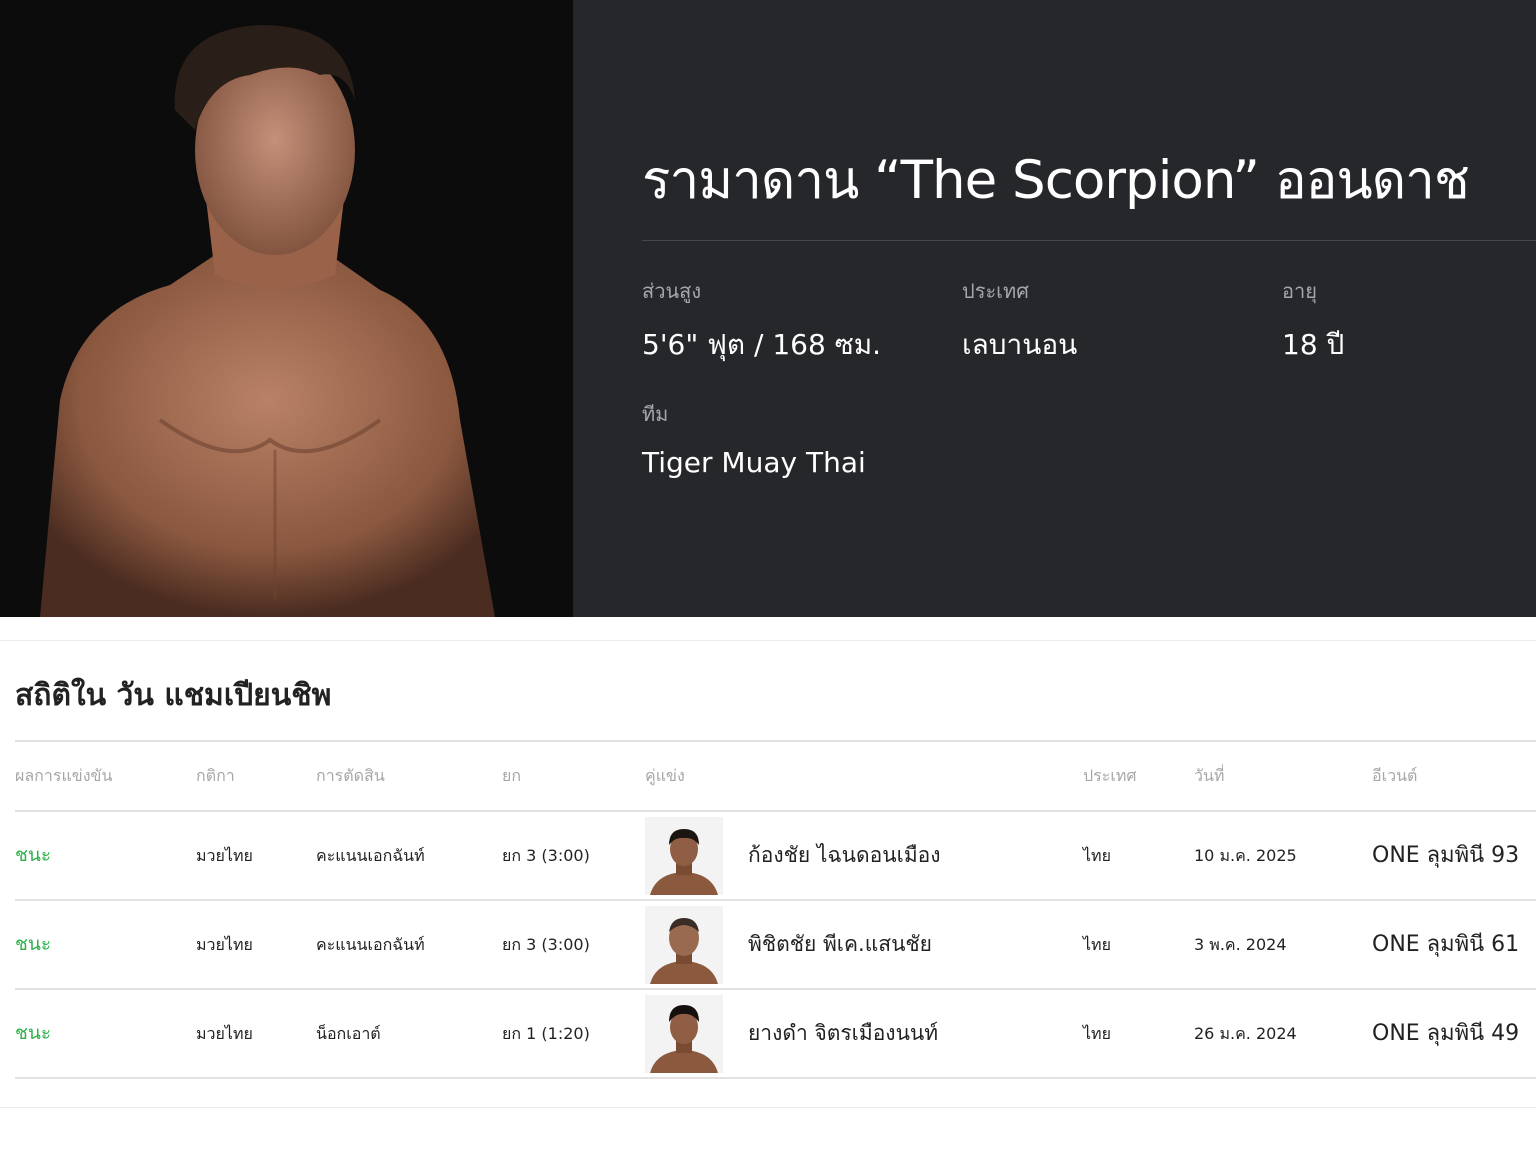 This screenshot has width=1536, height=1152. Describe the element at coordinates (665, 775) in the screenshot. I see `header-opponent: คู่แข่ง` at that location.